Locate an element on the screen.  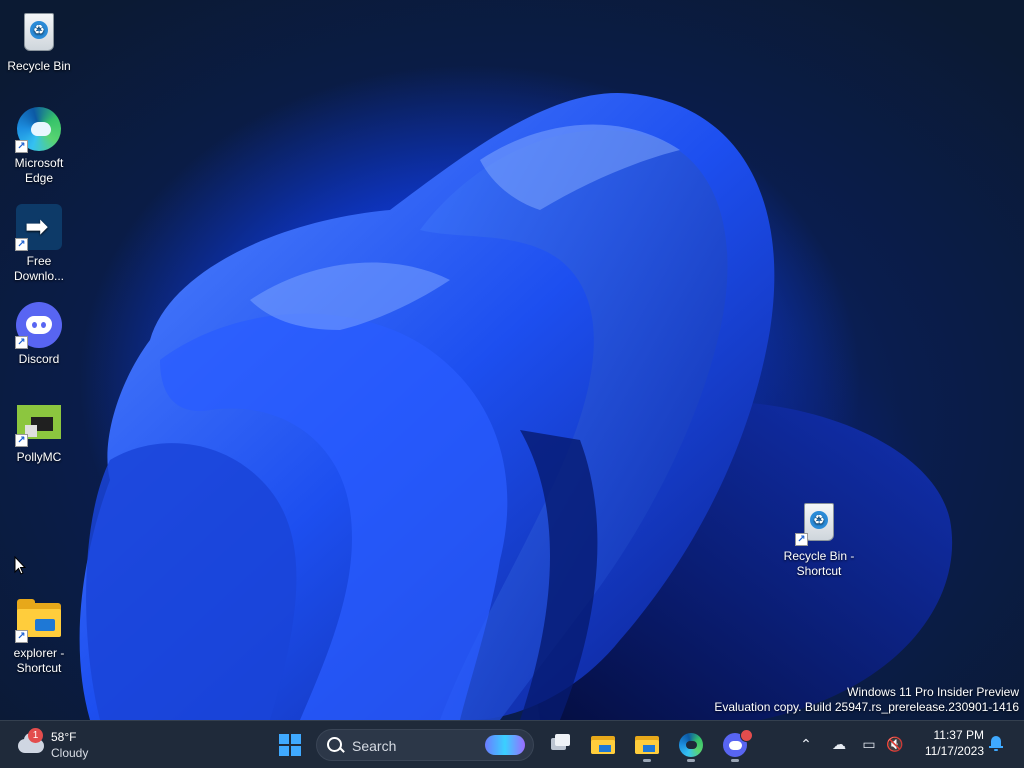
file-explorer-running-button is located at coordinates (647, 745).